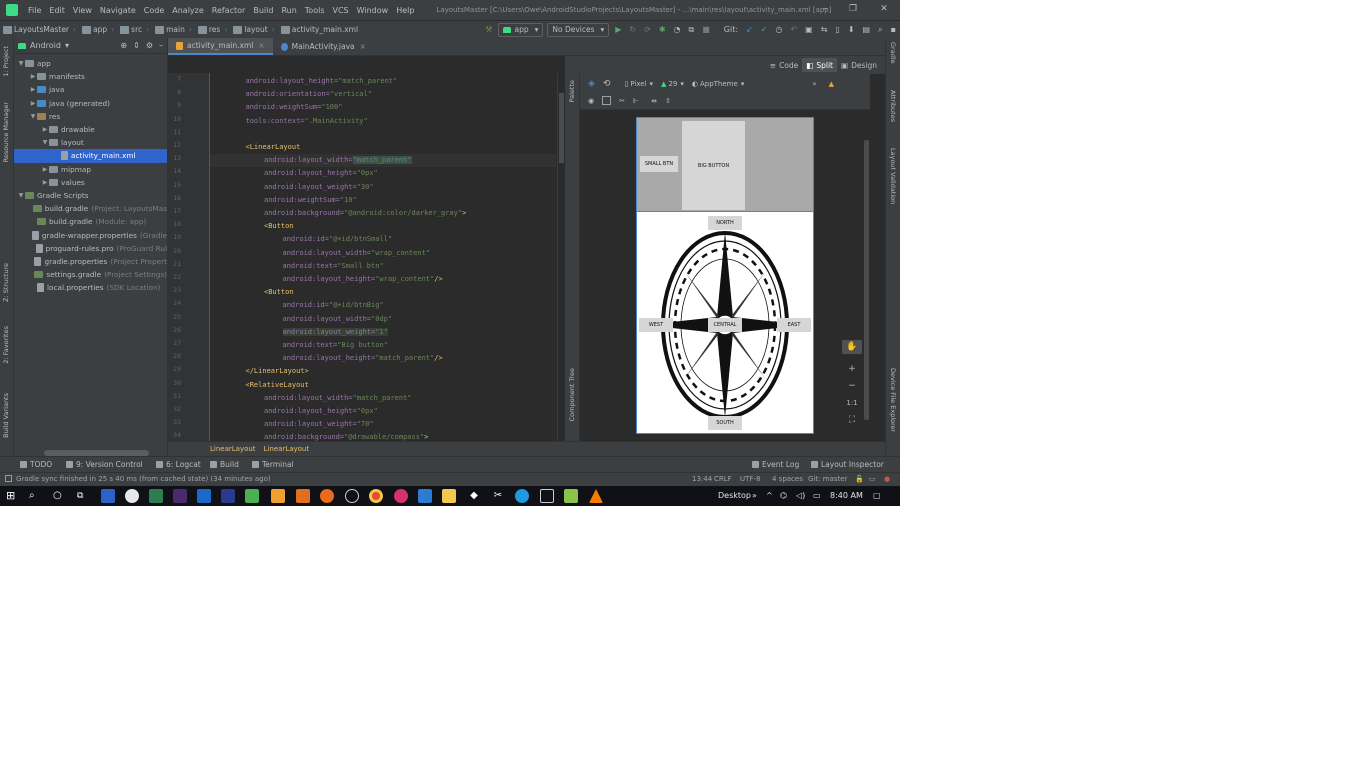 The width and height of the screenshot is (1366, 768). Describe the element at coordinates (578, 29) in the screenshot. I see `device-select: No Devices ▾` at that location.